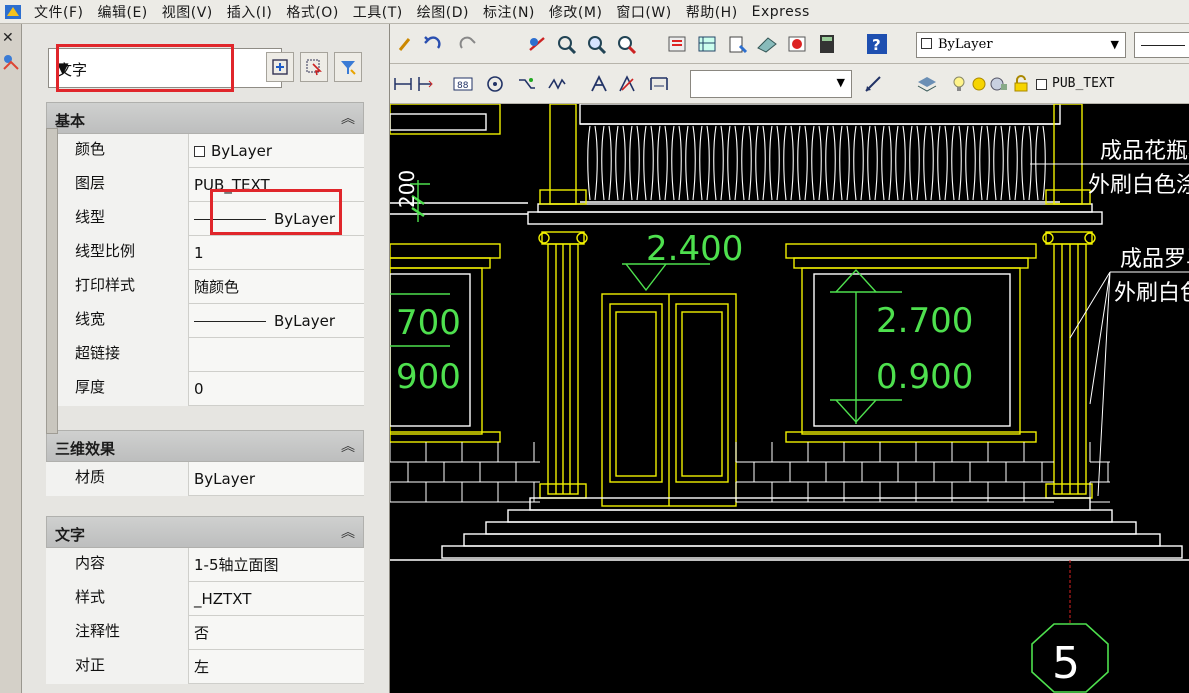 The image size is (1189, 693). Describe the element at coordinates (924, 377) in the screenshot. I see `dim-text-right-2: 0.900` at that location.